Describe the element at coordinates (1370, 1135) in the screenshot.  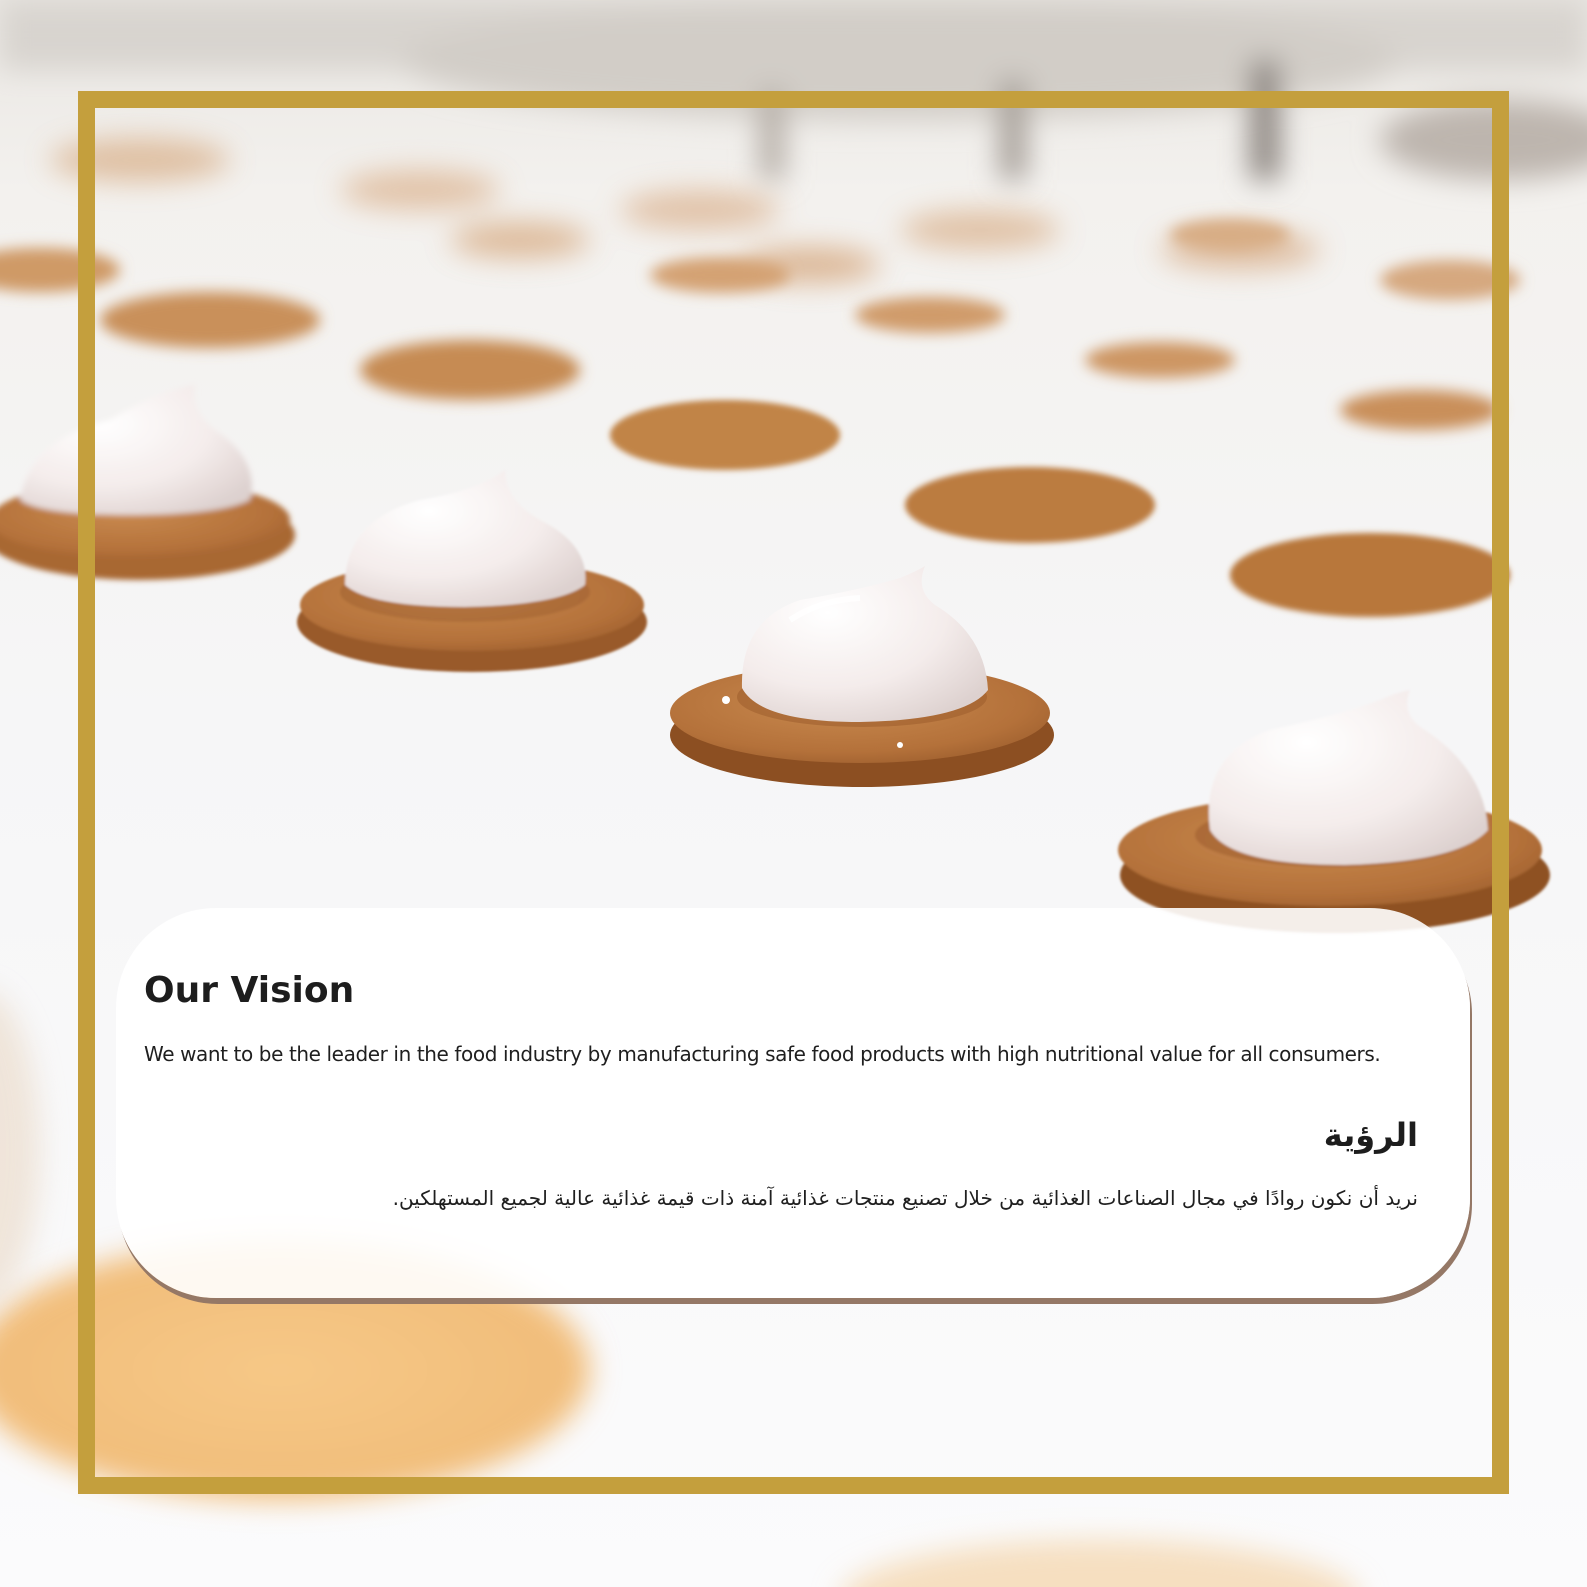
I see `vision-title-ar: الرؤية` at that location.